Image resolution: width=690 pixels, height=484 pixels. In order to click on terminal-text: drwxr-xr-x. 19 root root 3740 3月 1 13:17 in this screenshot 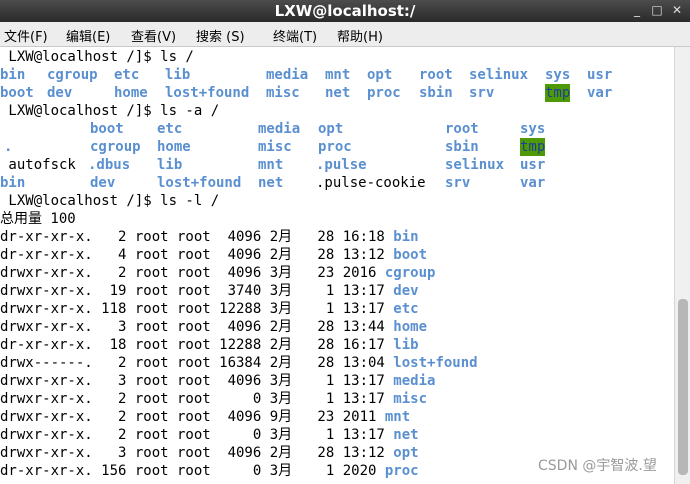, I will do `click(197, 291)`.